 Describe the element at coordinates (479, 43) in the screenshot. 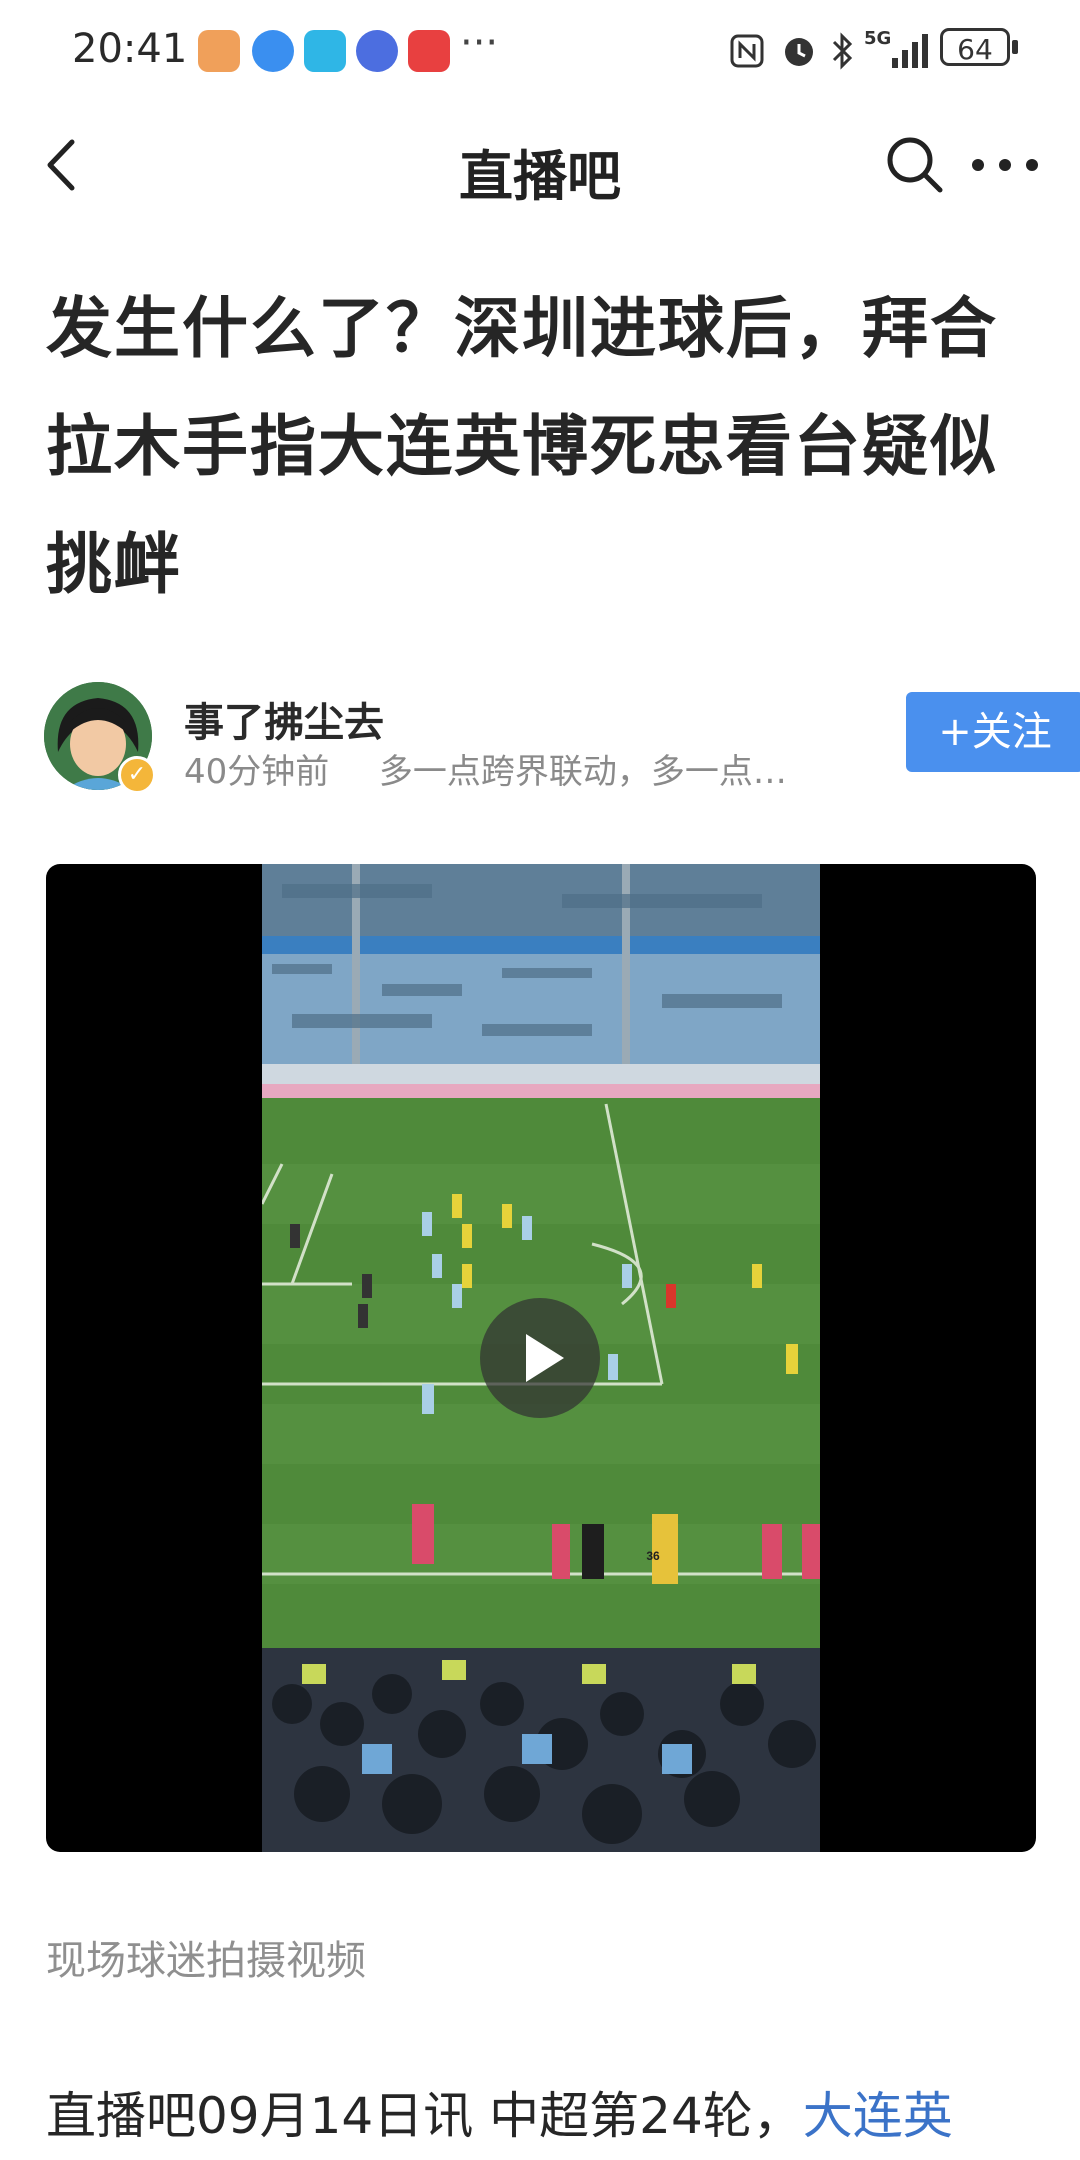

I see `more-notifications-icon: ···` at that location.